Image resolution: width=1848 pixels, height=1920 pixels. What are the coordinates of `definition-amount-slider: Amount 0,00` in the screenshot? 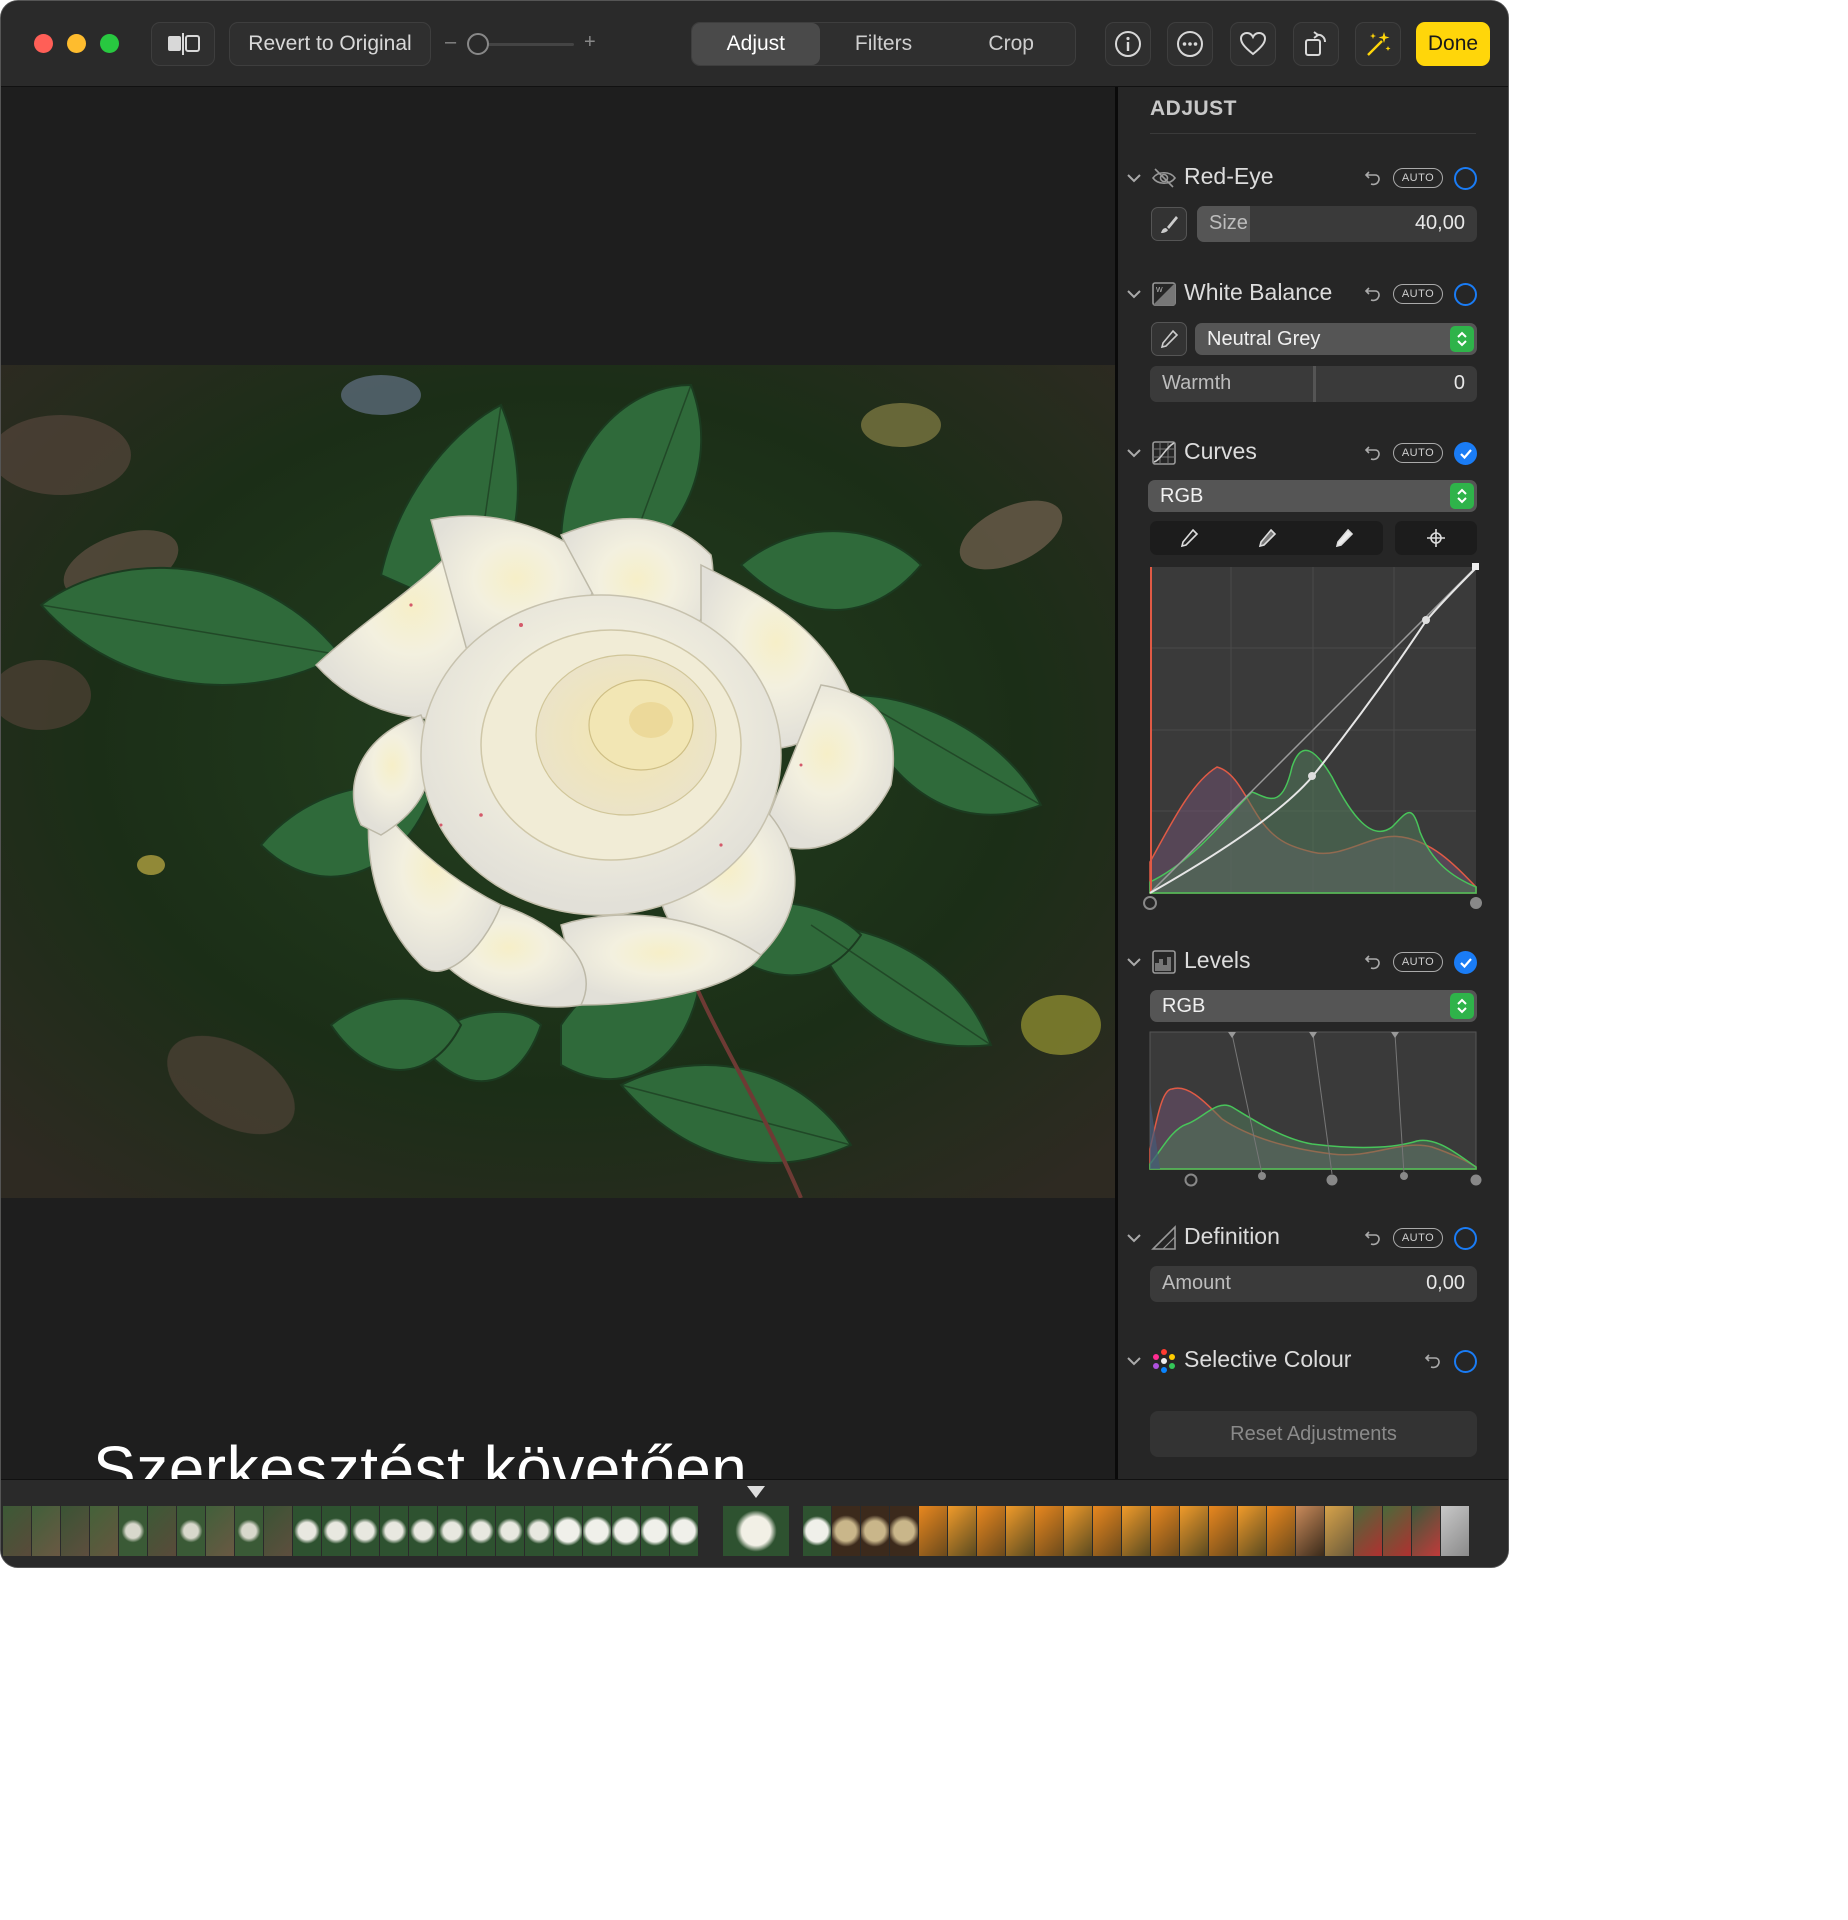 It's located at (1313, 1284).